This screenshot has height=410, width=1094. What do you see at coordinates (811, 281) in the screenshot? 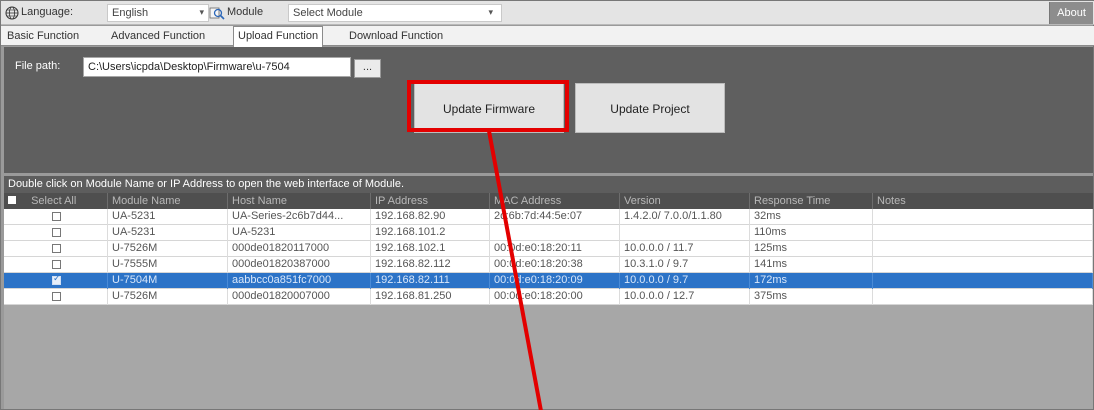
I see `cell-response-time: 172ms` at bounding box center [811, 281].